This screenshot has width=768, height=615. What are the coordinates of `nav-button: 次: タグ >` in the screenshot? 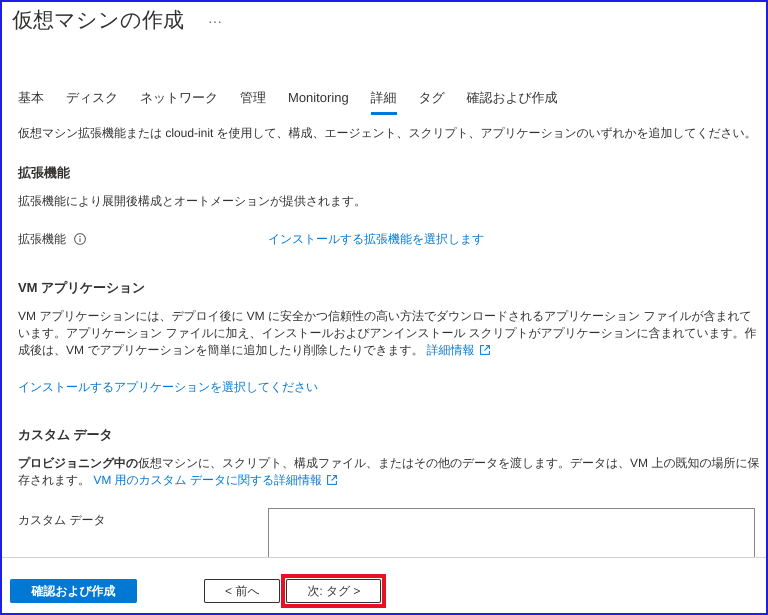 It's located at (334, 590).